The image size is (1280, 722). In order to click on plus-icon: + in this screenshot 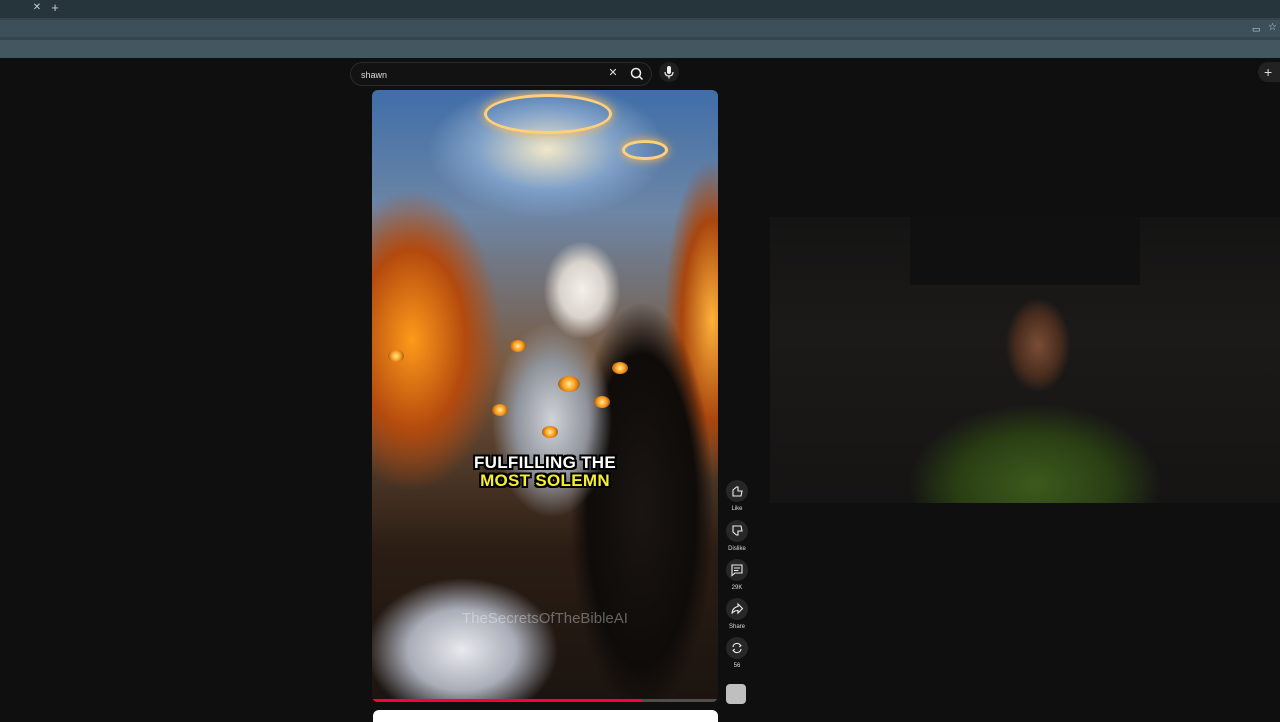, I will do `click(1268, 72)`.